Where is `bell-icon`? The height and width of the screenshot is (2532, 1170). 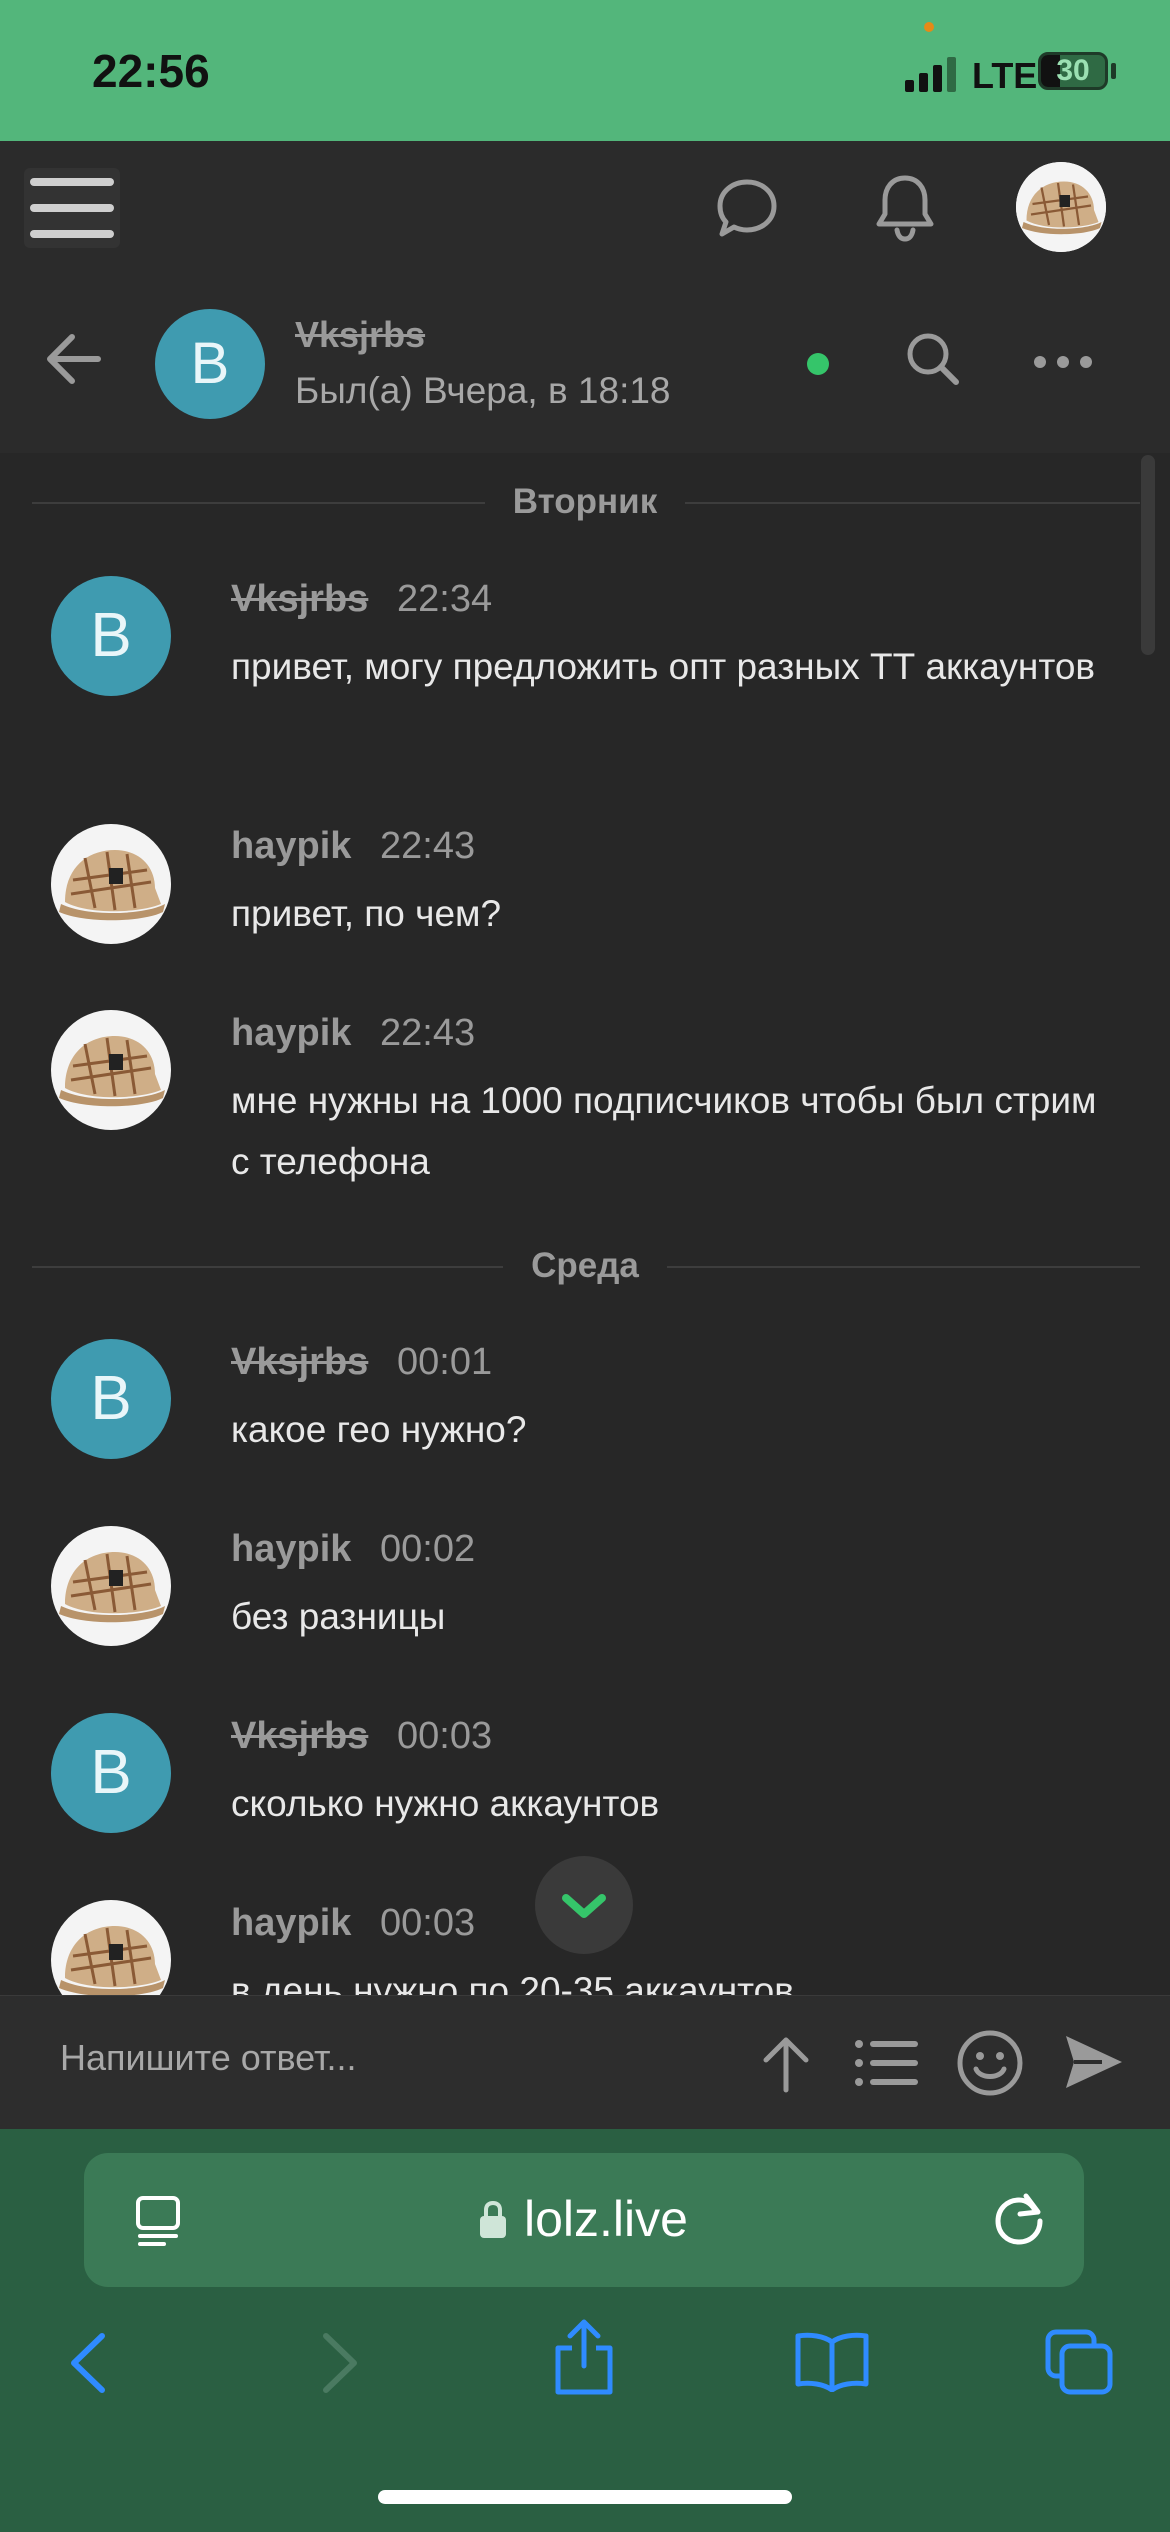 bell-icon is located at coordinates (905, 208).